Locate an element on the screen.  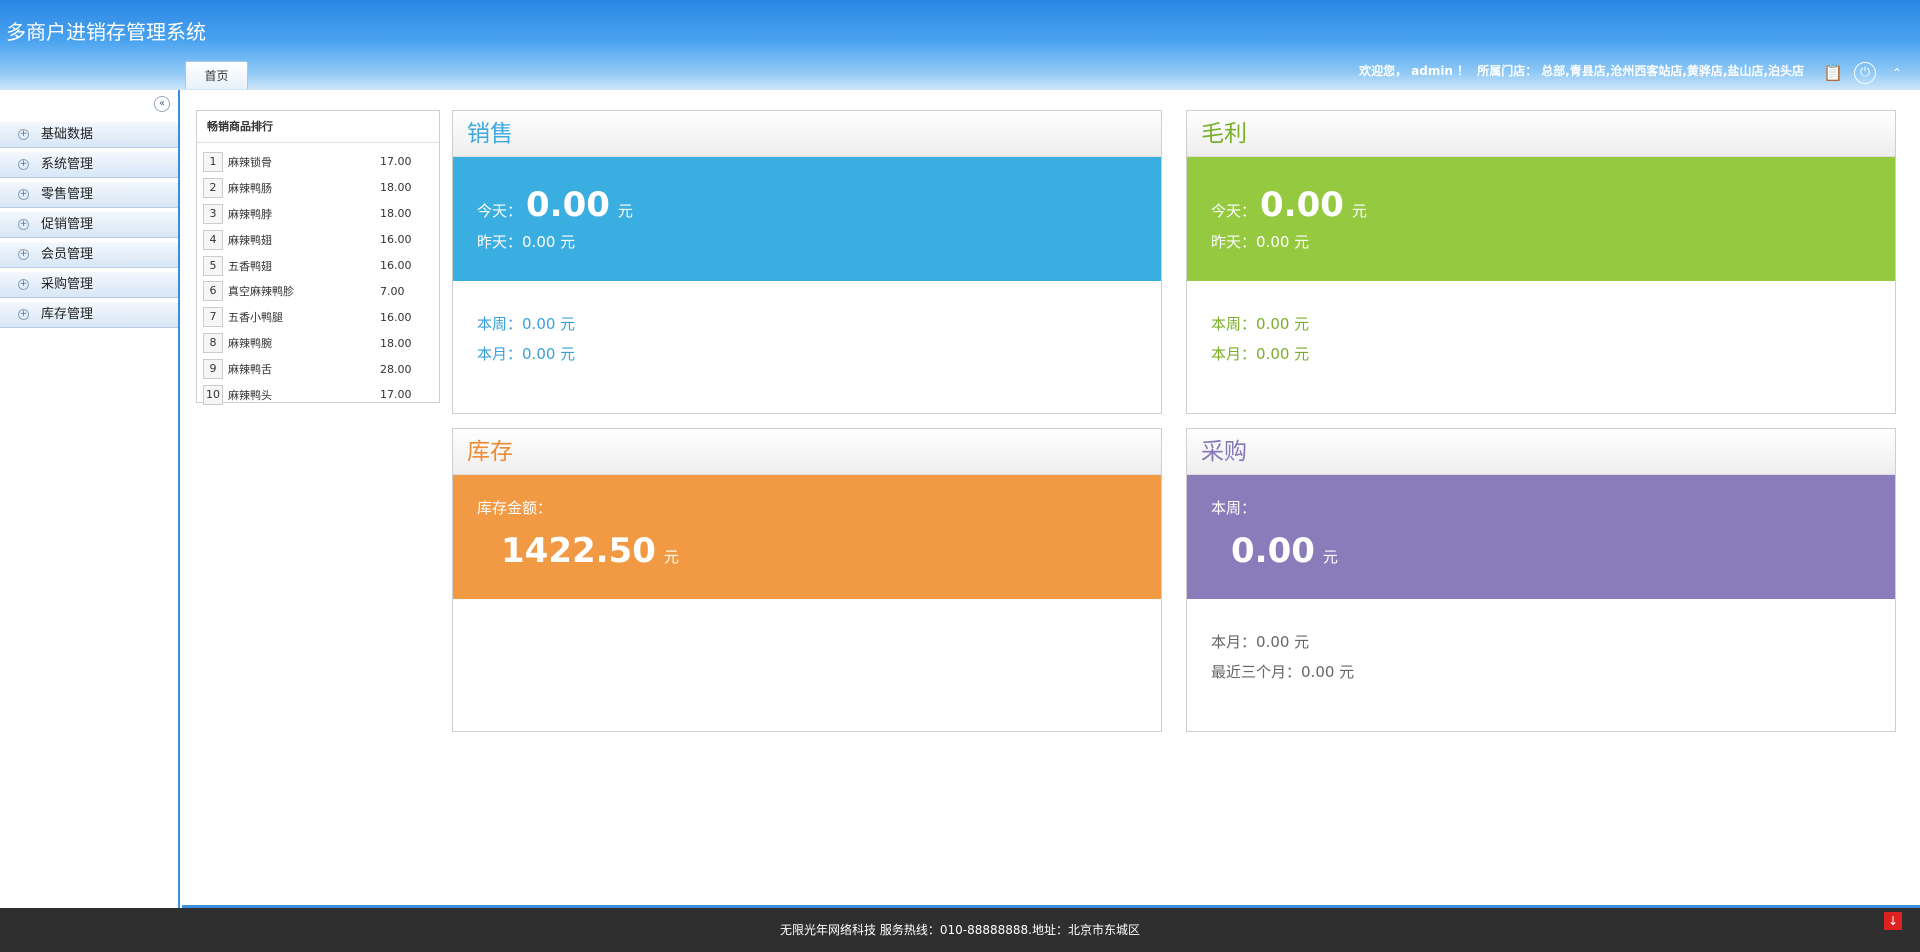
purchase-card: 采购 本周： 0.00 元 本月：0.00 元 最近三个月：0.00 元 is located at coordinates (1541, 580).